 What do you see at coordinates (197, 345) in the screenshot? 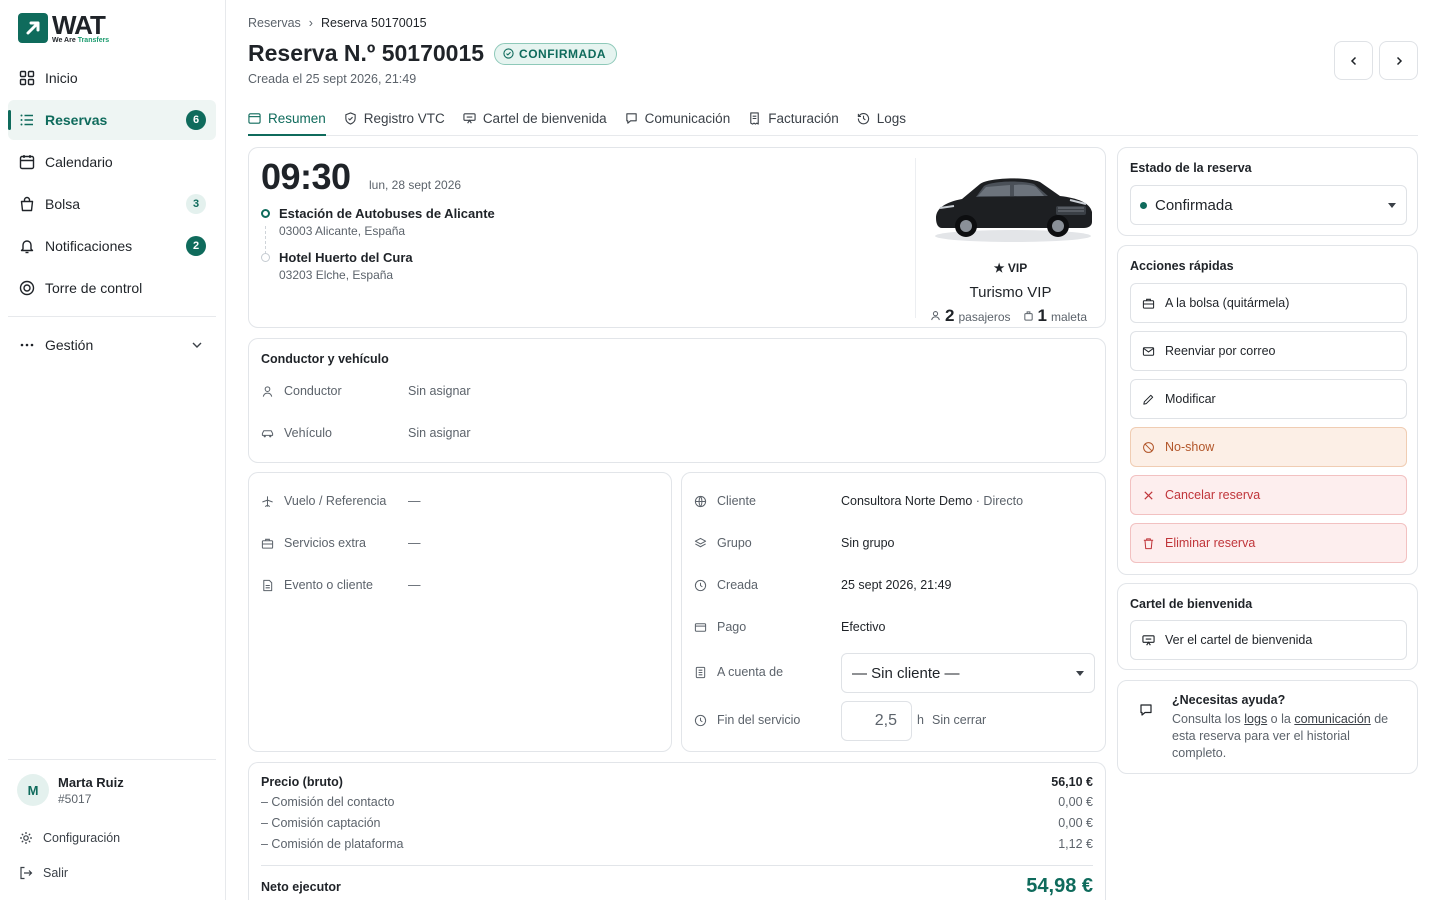
I see `chevron-down-icon` at bounding box center [197, 345].